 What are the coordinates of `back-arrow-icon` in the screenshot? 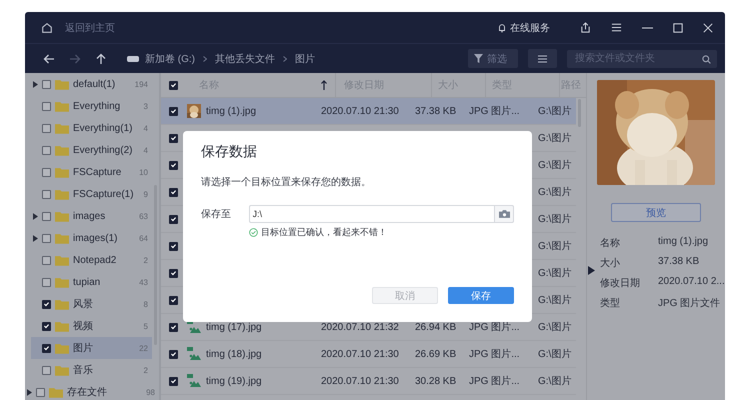 It's located at (49, 58).